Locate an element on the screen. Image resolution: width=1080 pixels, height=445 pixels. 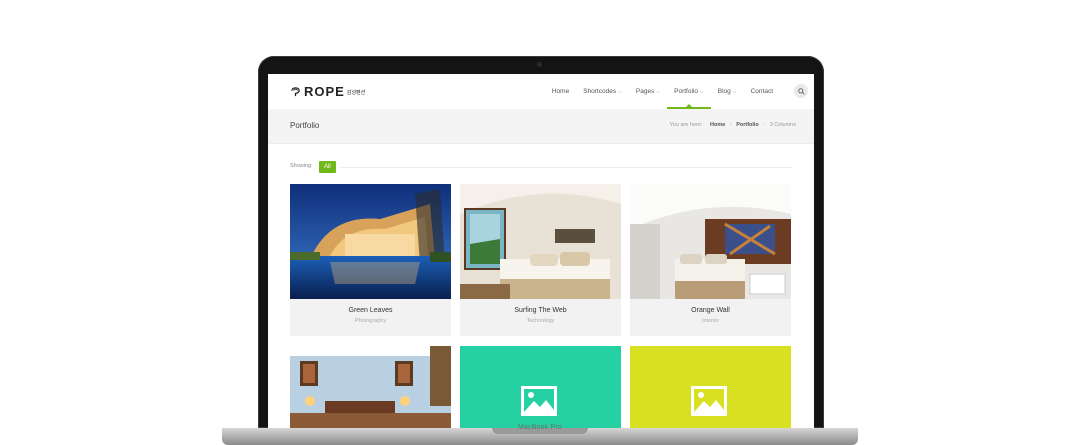
logo-subtitle: 감성펜션 is located at coordinates (356, 93).